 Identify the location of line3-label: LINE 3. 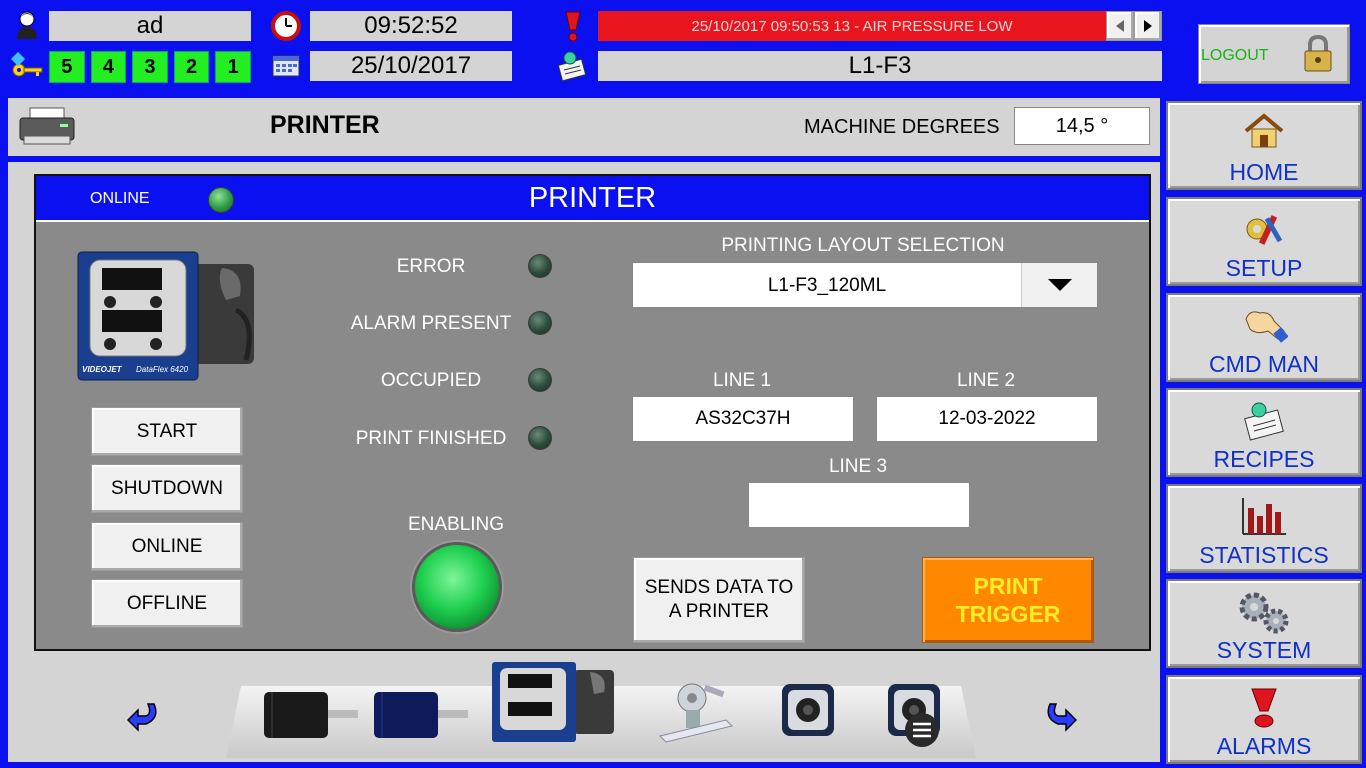
(858, 466).